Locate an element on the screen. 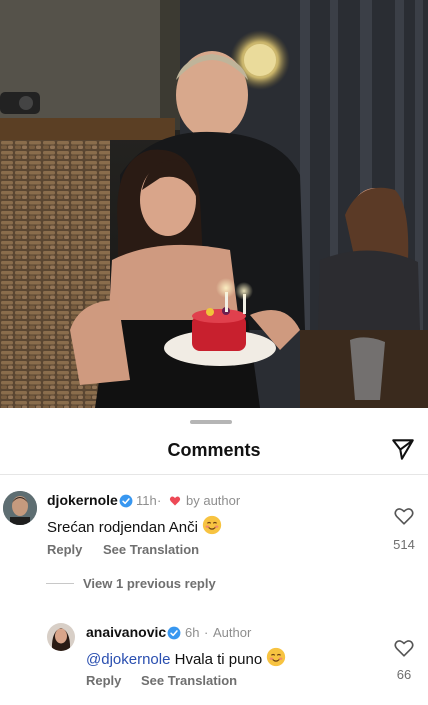 Image resolution: width=428 pixels, height=705 pixels. reply-time: 6h is located at coordinates (192, 632).